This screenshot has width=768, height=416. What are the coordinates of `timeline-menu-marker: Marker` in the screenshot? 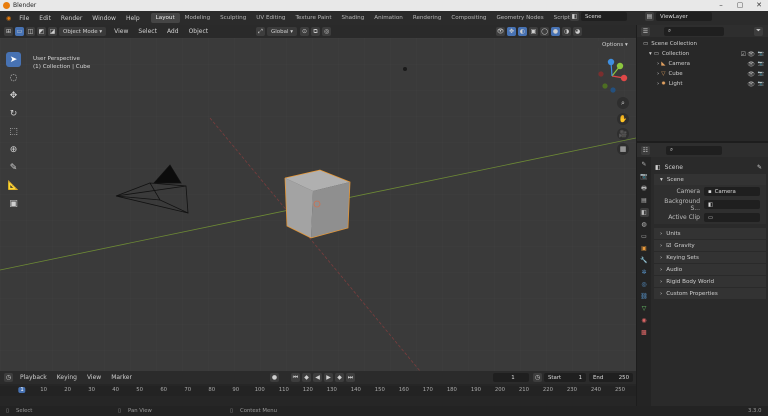 It's located at (121, 377).